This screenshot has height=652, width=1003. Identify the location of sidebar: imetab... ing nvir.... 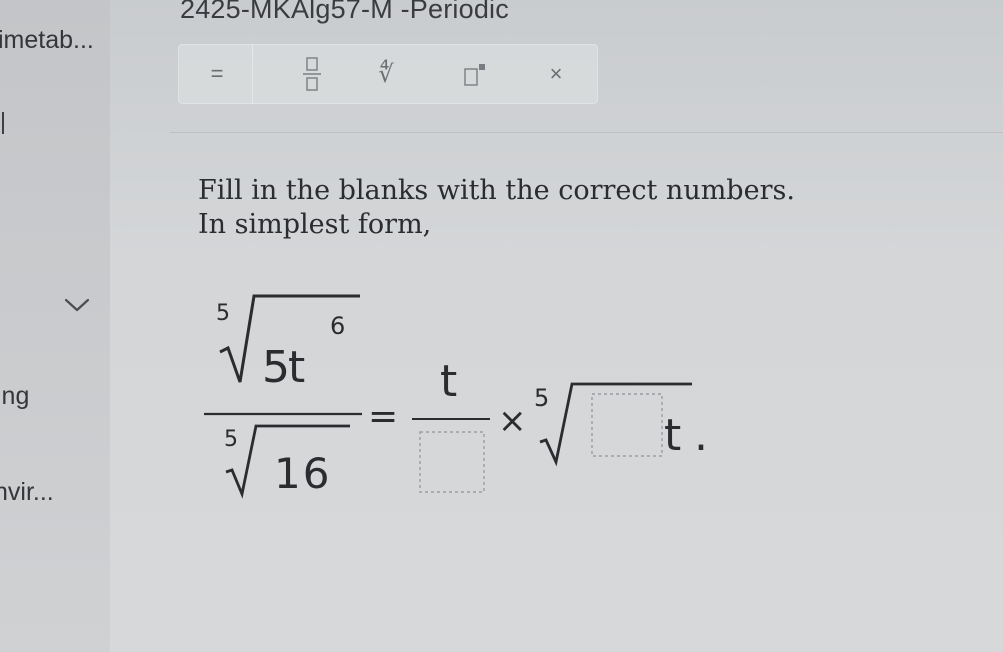
(55, 326).